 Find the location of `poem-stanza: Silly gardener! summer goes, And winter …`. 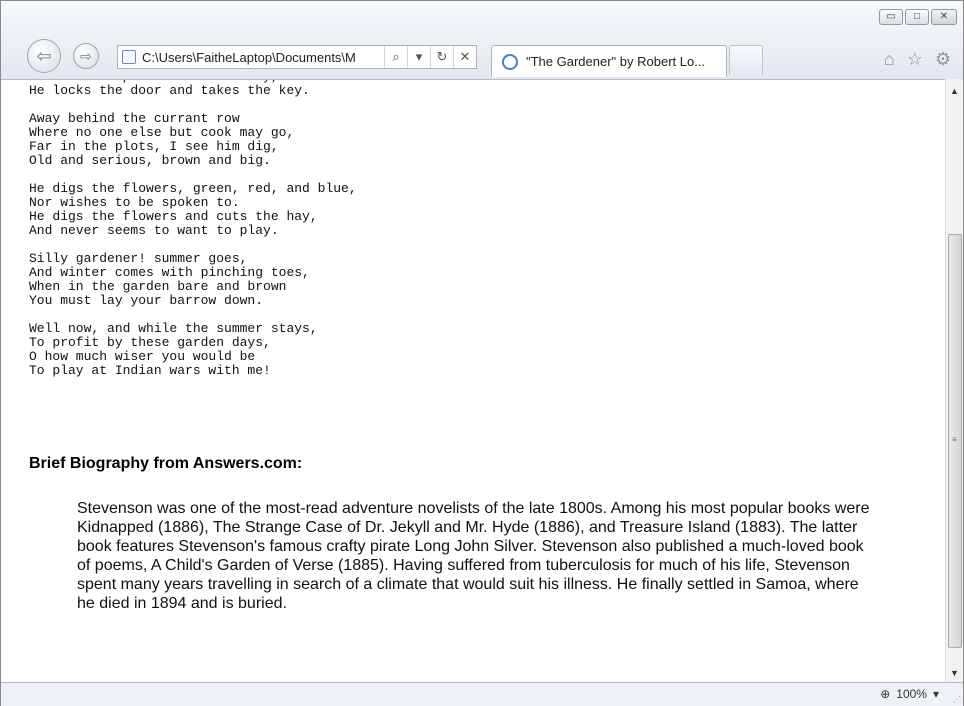

poem-stanza: Silly gardener! summer goes, And winter … is located at coordinates (169, 279).